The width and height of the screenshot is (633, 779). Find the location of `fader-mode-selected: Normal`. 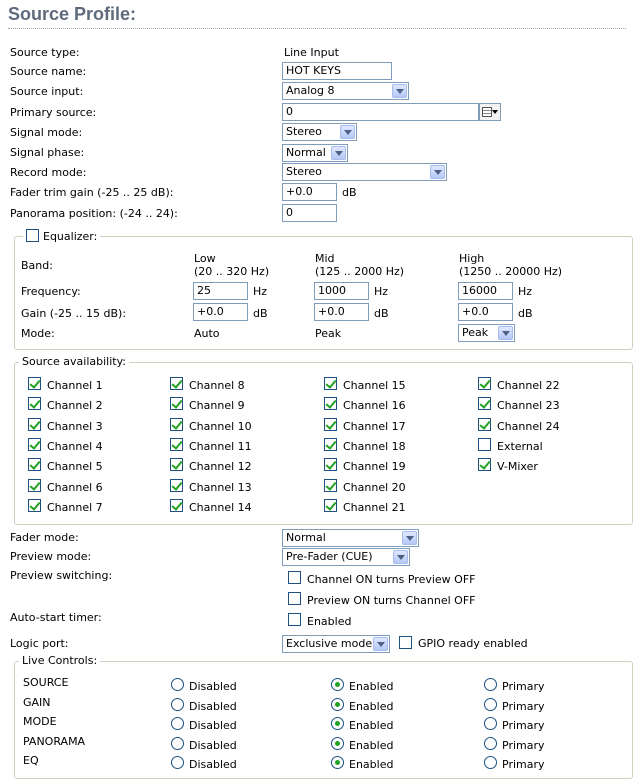

fader-mode-selected: Normal is located at coordinates (306, 537).